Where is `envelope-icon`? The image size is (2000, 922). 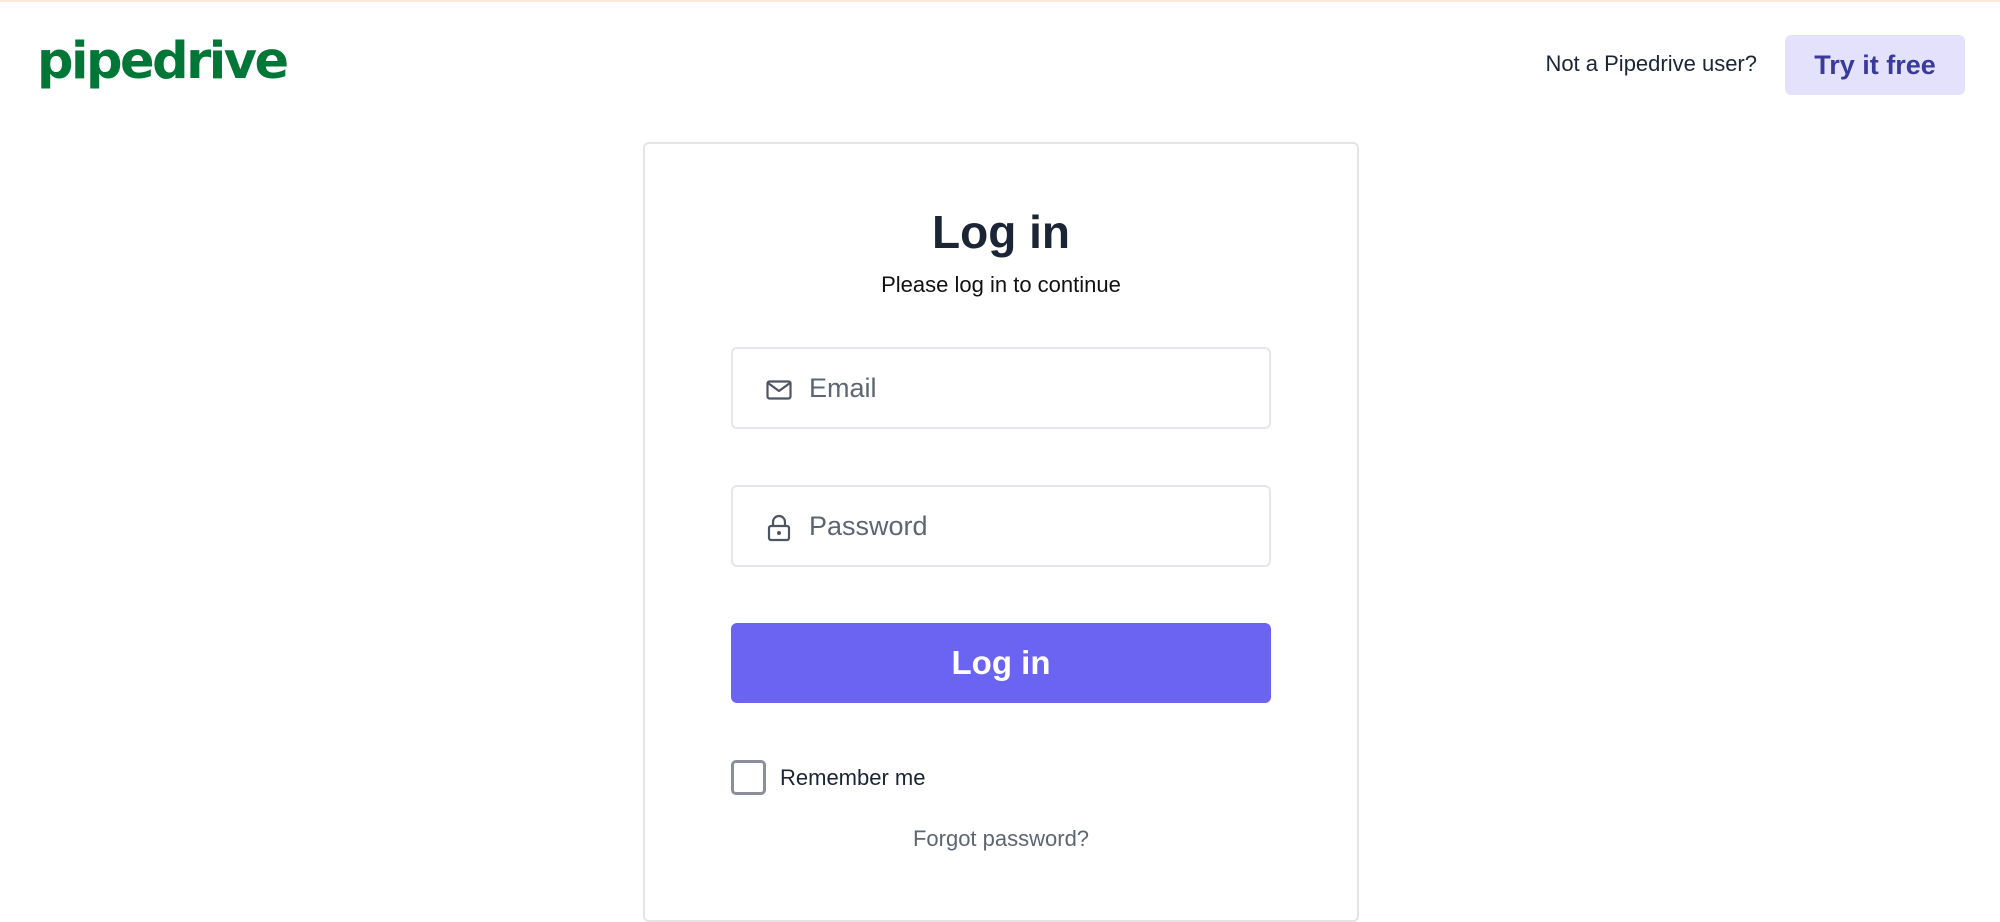 envelope-icon is located at coordinates (779, 390).